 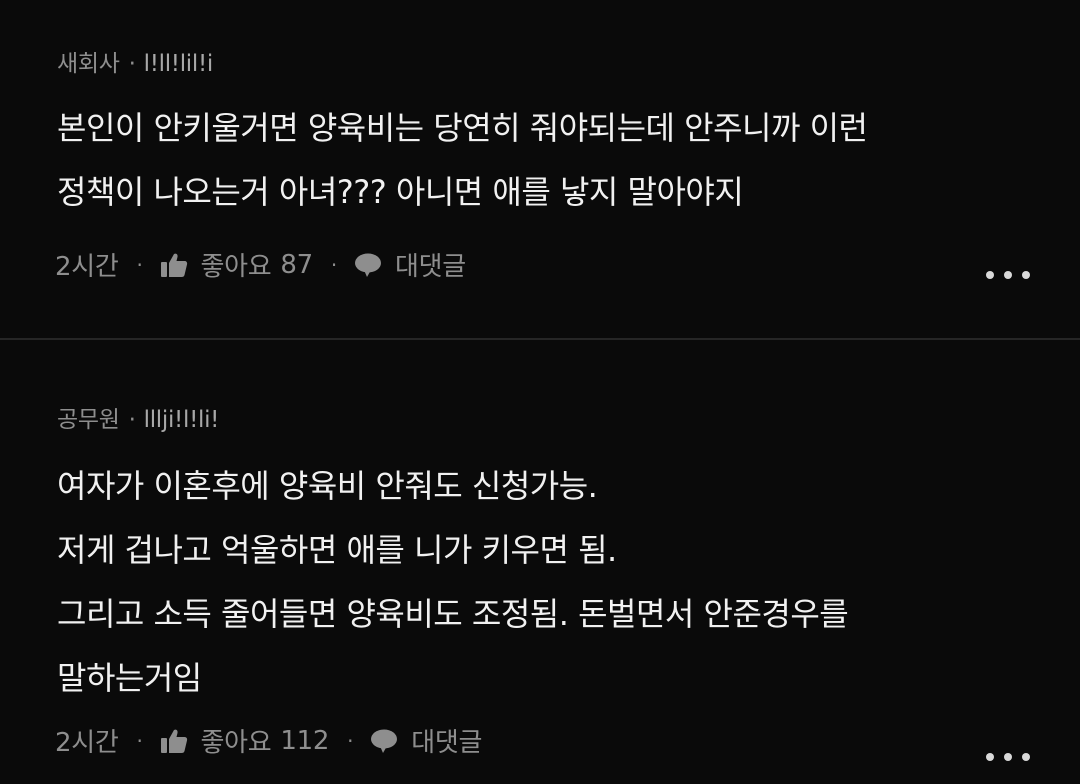 I want to click on author-name: 공무원, so click(x=88, y=420).